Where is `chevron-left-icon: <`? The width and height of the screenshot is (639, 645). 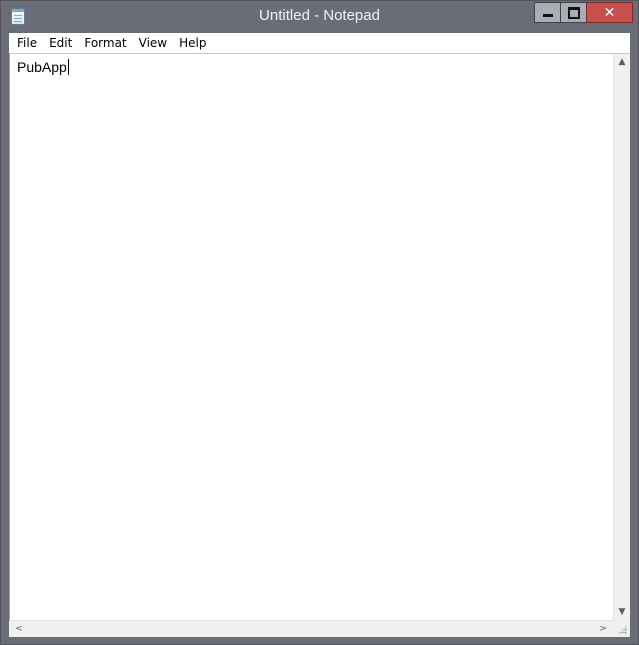
chevron-left-icon: < is located at coordinates (19, 629).